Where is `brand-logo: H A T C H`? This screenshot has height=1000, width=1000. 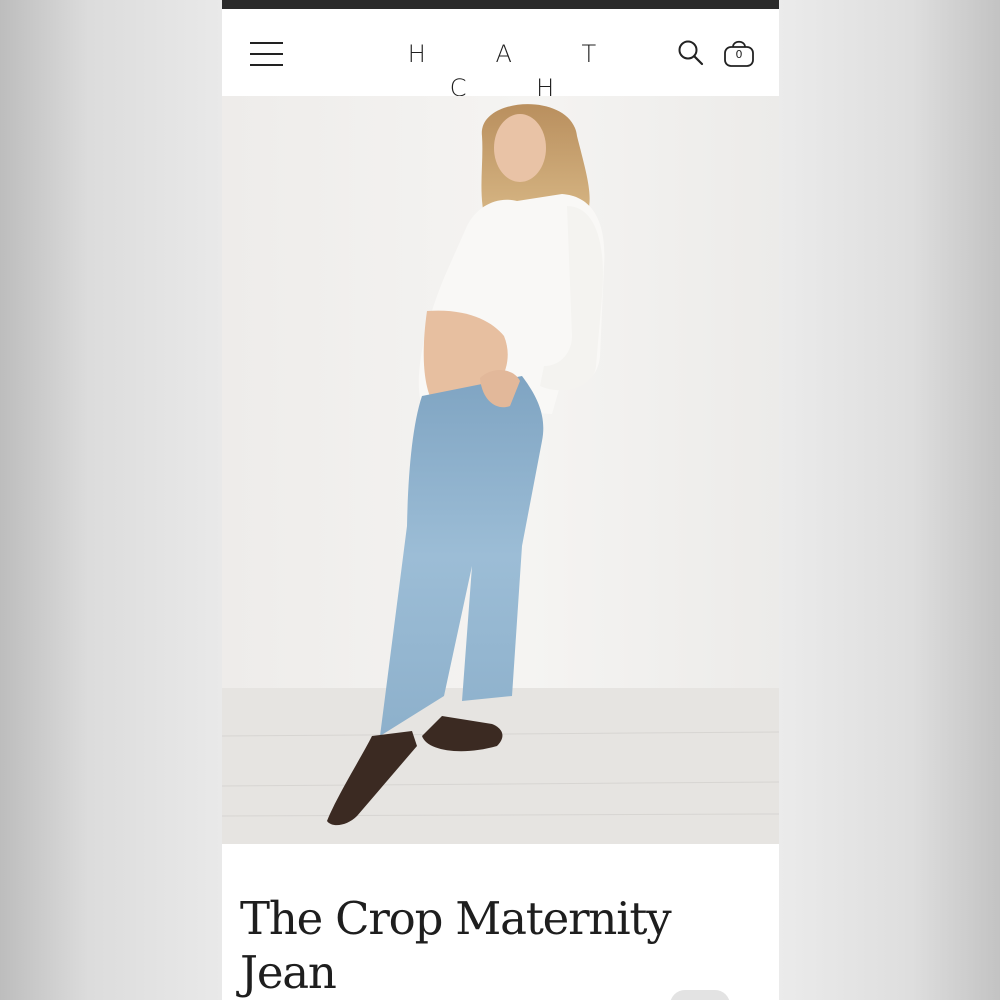
brand-logo: H A T C H is located at coordinates (502, 69).